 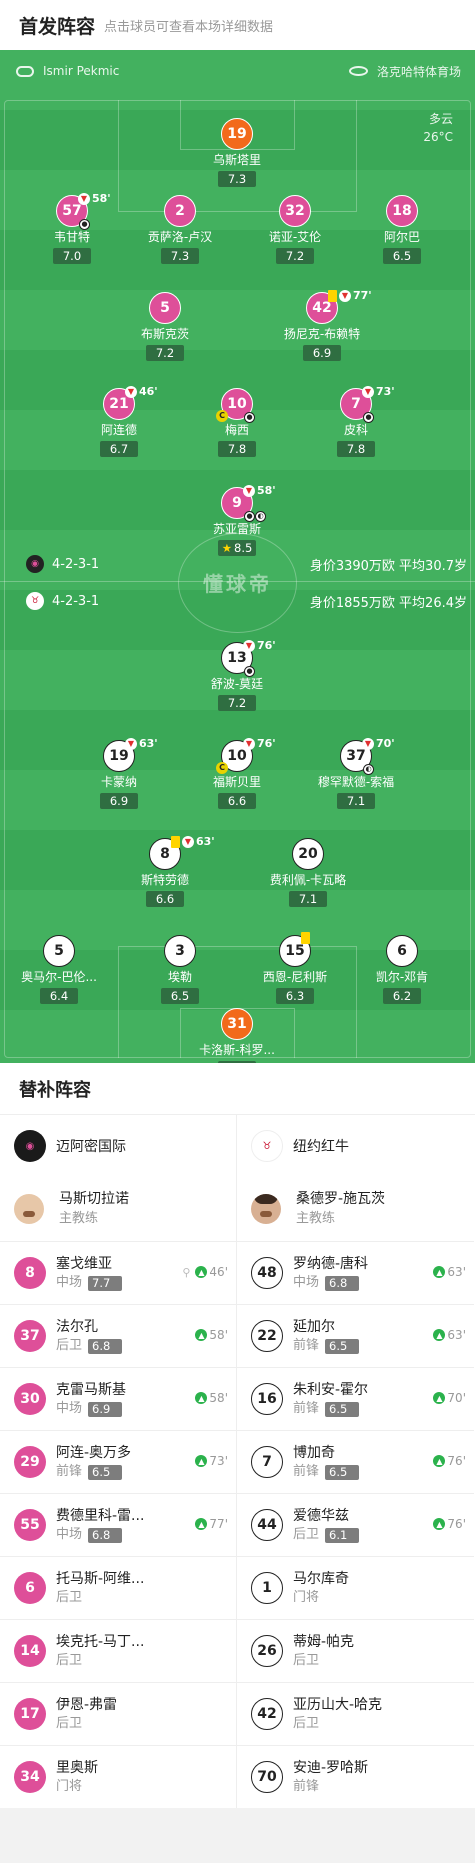 I want to click on rating-value: 6.7, so click(x=119, y=449).